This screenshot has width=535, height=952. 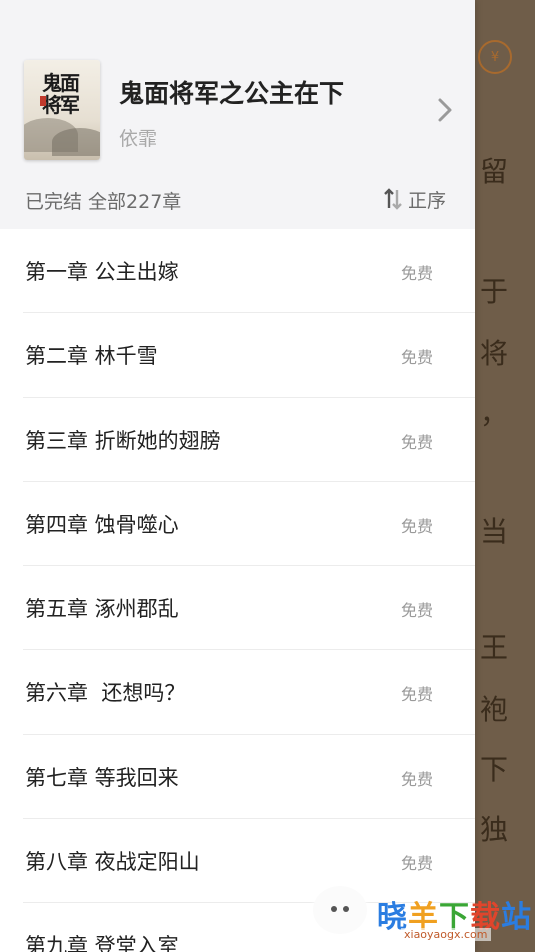 What do you see at coordinates (493, 171) in the screenshot?
I see `reader-text-char: 留` at bounding box center [493, 171].